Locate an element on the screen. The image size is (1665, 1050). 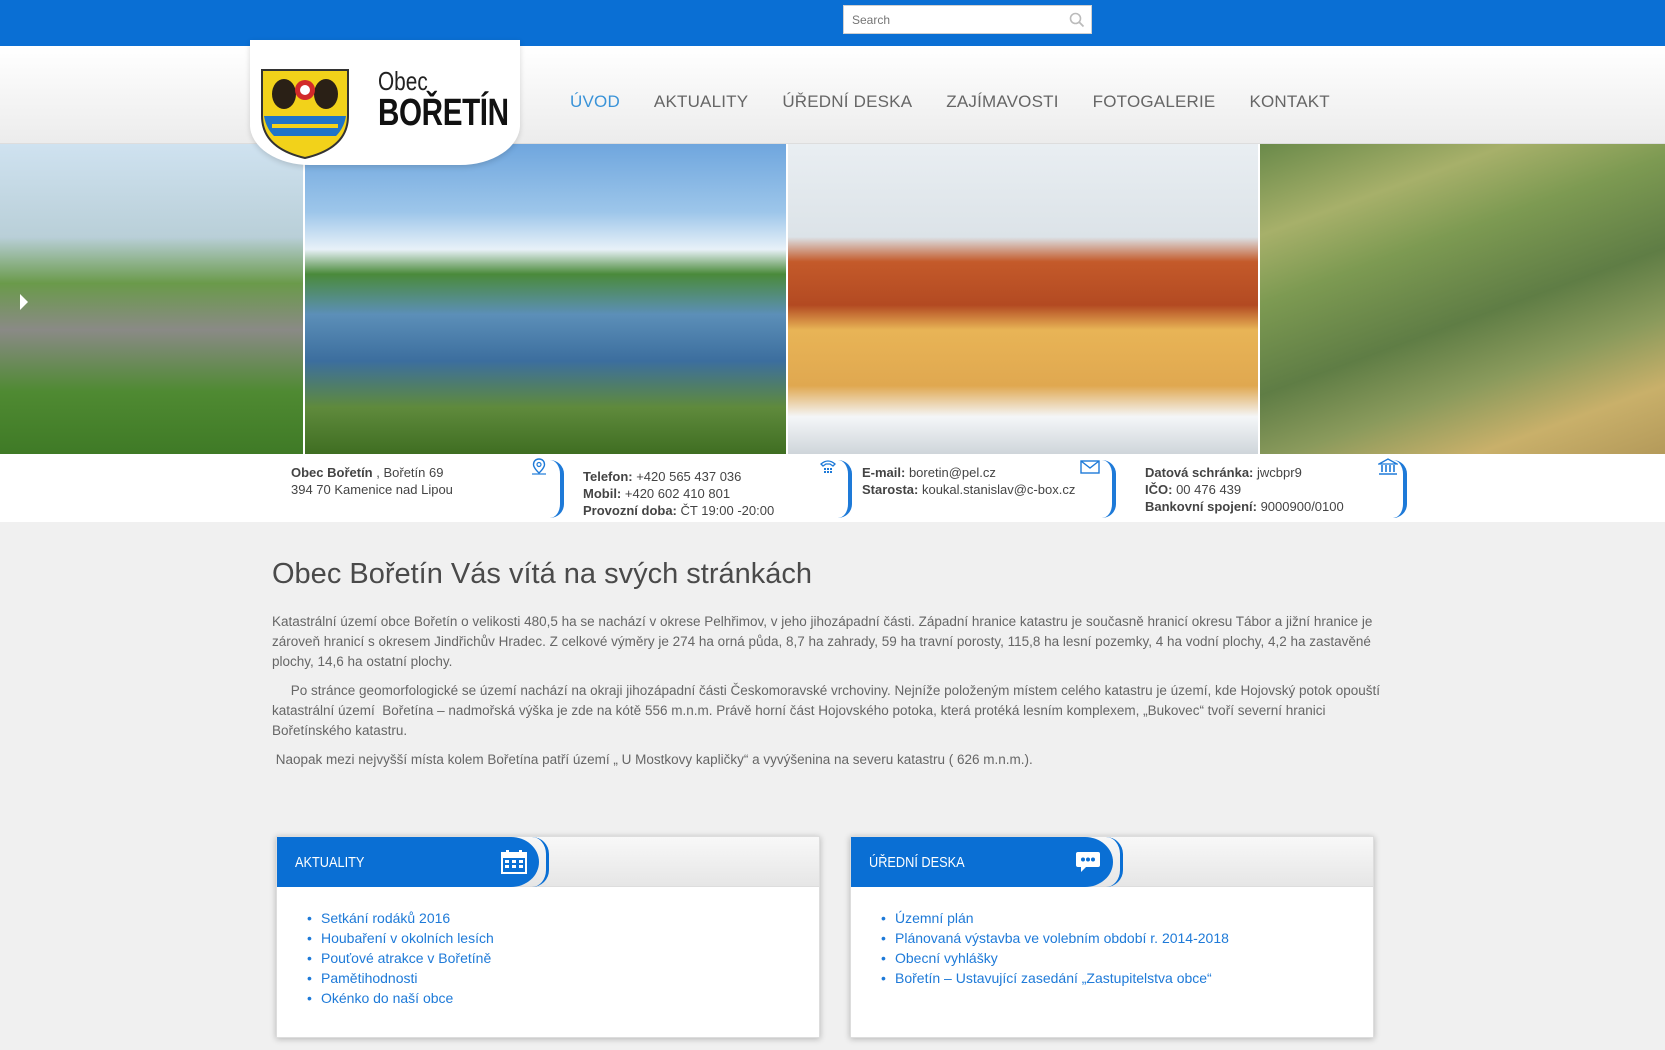
search-box is located at coordinates (967, 19).